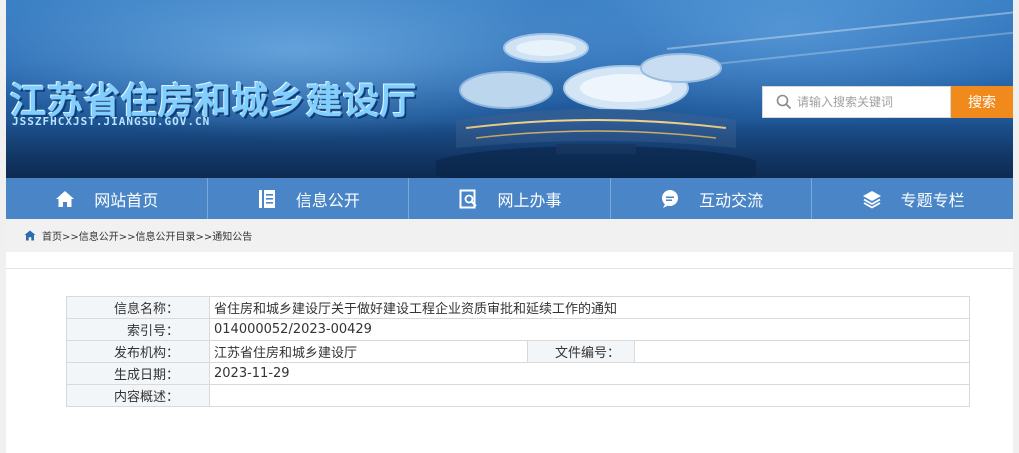  What do you see at coordinates (802, 351) in the screenshot?
I see `info-value-doc-number` at bounding box center [802, 351].